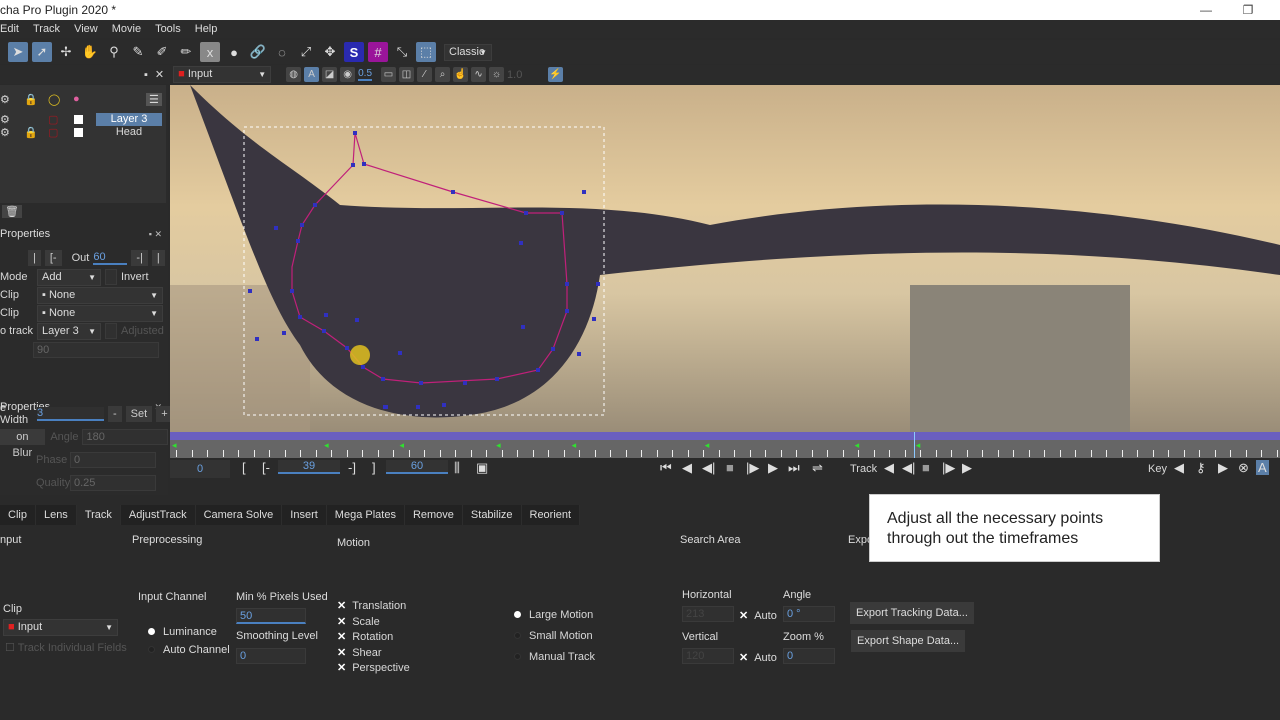 This screenshot has width=1280, height=720. I want to click on select-tool-icon: ➤, so click(18, 52).